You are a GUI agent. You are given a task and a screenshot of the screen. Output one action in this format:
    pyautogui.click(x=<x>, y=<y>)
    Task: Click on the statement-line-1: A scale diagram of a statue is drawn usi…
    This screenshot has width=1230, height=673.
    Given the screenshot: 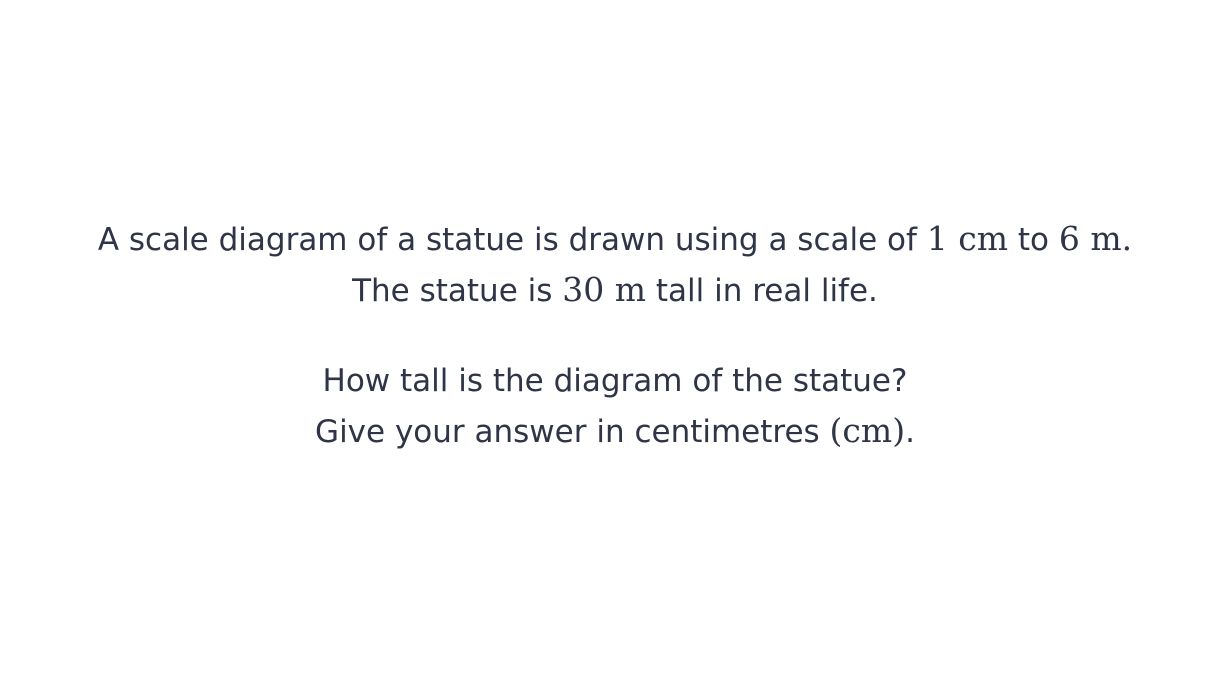 What is the action you would take?
    pyautogui.click(x=615, y=239)
    